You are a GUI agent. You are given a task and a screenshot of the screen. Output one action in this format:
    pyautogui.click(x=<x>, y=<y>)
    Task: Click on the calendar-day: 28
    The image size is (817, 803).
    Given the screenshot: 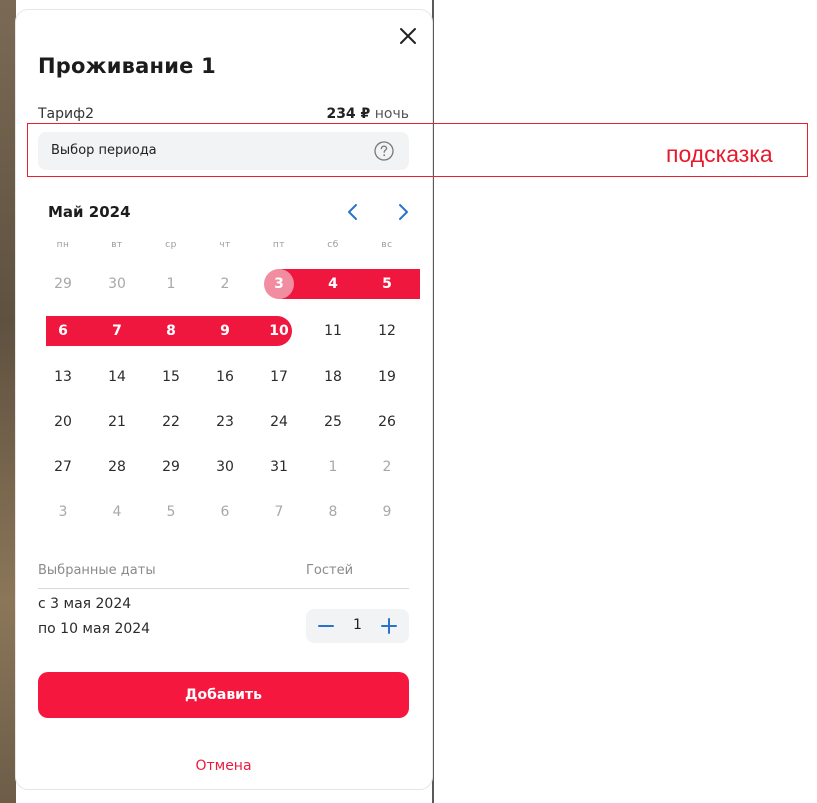 What is the action you would take?
    pyautogui.click(x=117, y=467)
    